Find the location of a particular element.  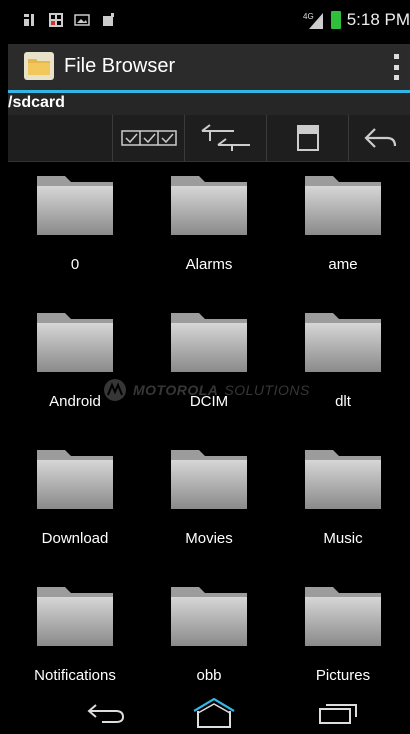

navigation-bar is located at coordinates (209, 713).